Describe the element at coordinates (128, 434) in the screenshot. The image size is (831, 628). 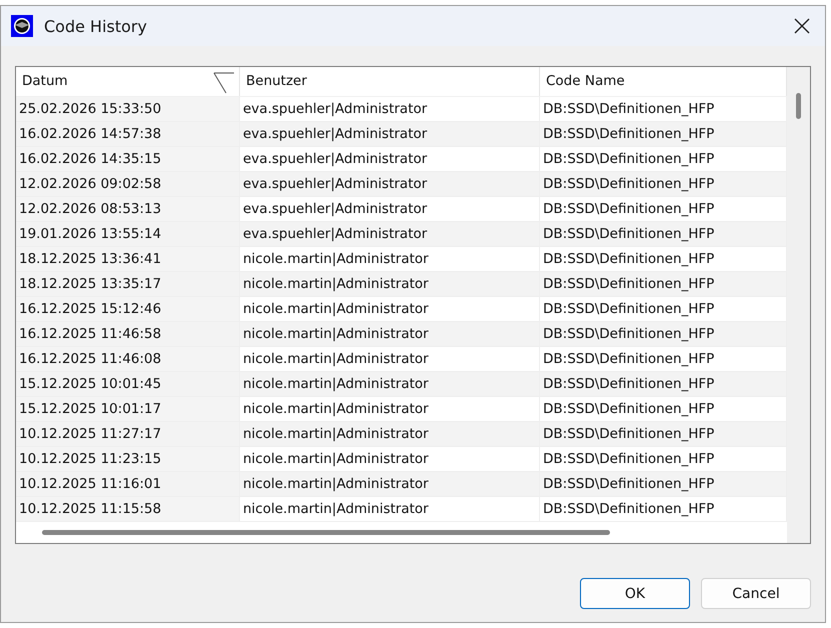
I see `table-cell: 10.12.2025 11:27:17` at that location.